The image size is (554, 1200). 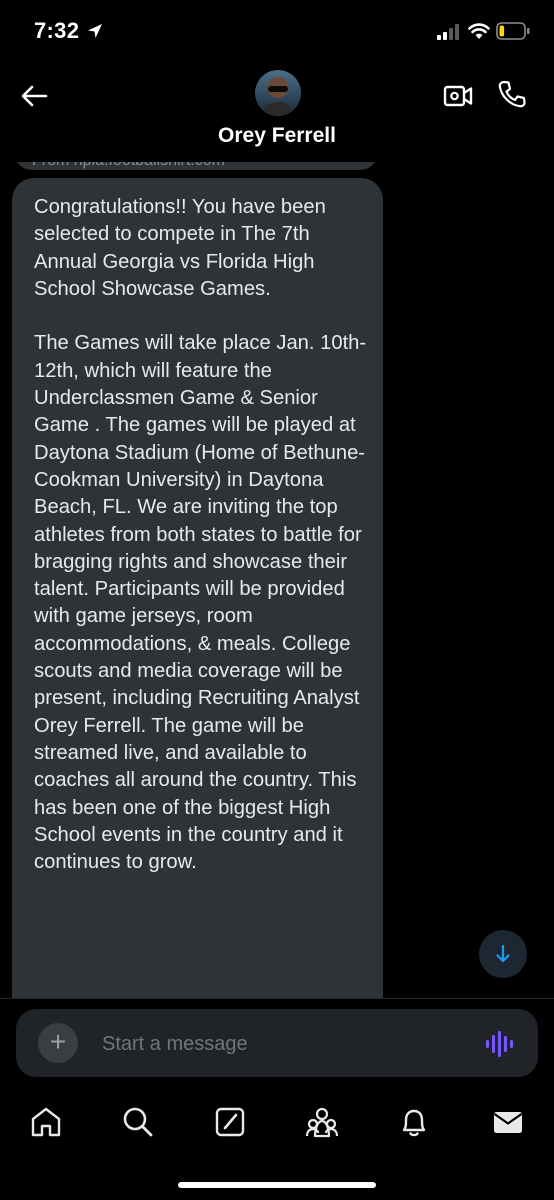 I want to click on message-composer: +, so click(x=277, y=1043).